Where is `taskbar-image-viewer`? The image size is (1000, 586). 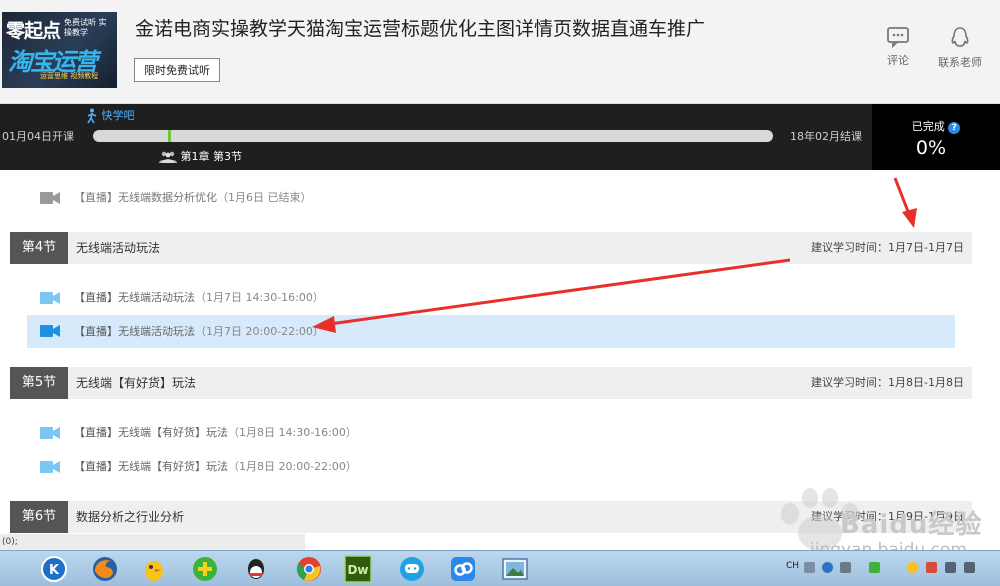 taskbar-image-viewer is located at coordinates (515, 568).